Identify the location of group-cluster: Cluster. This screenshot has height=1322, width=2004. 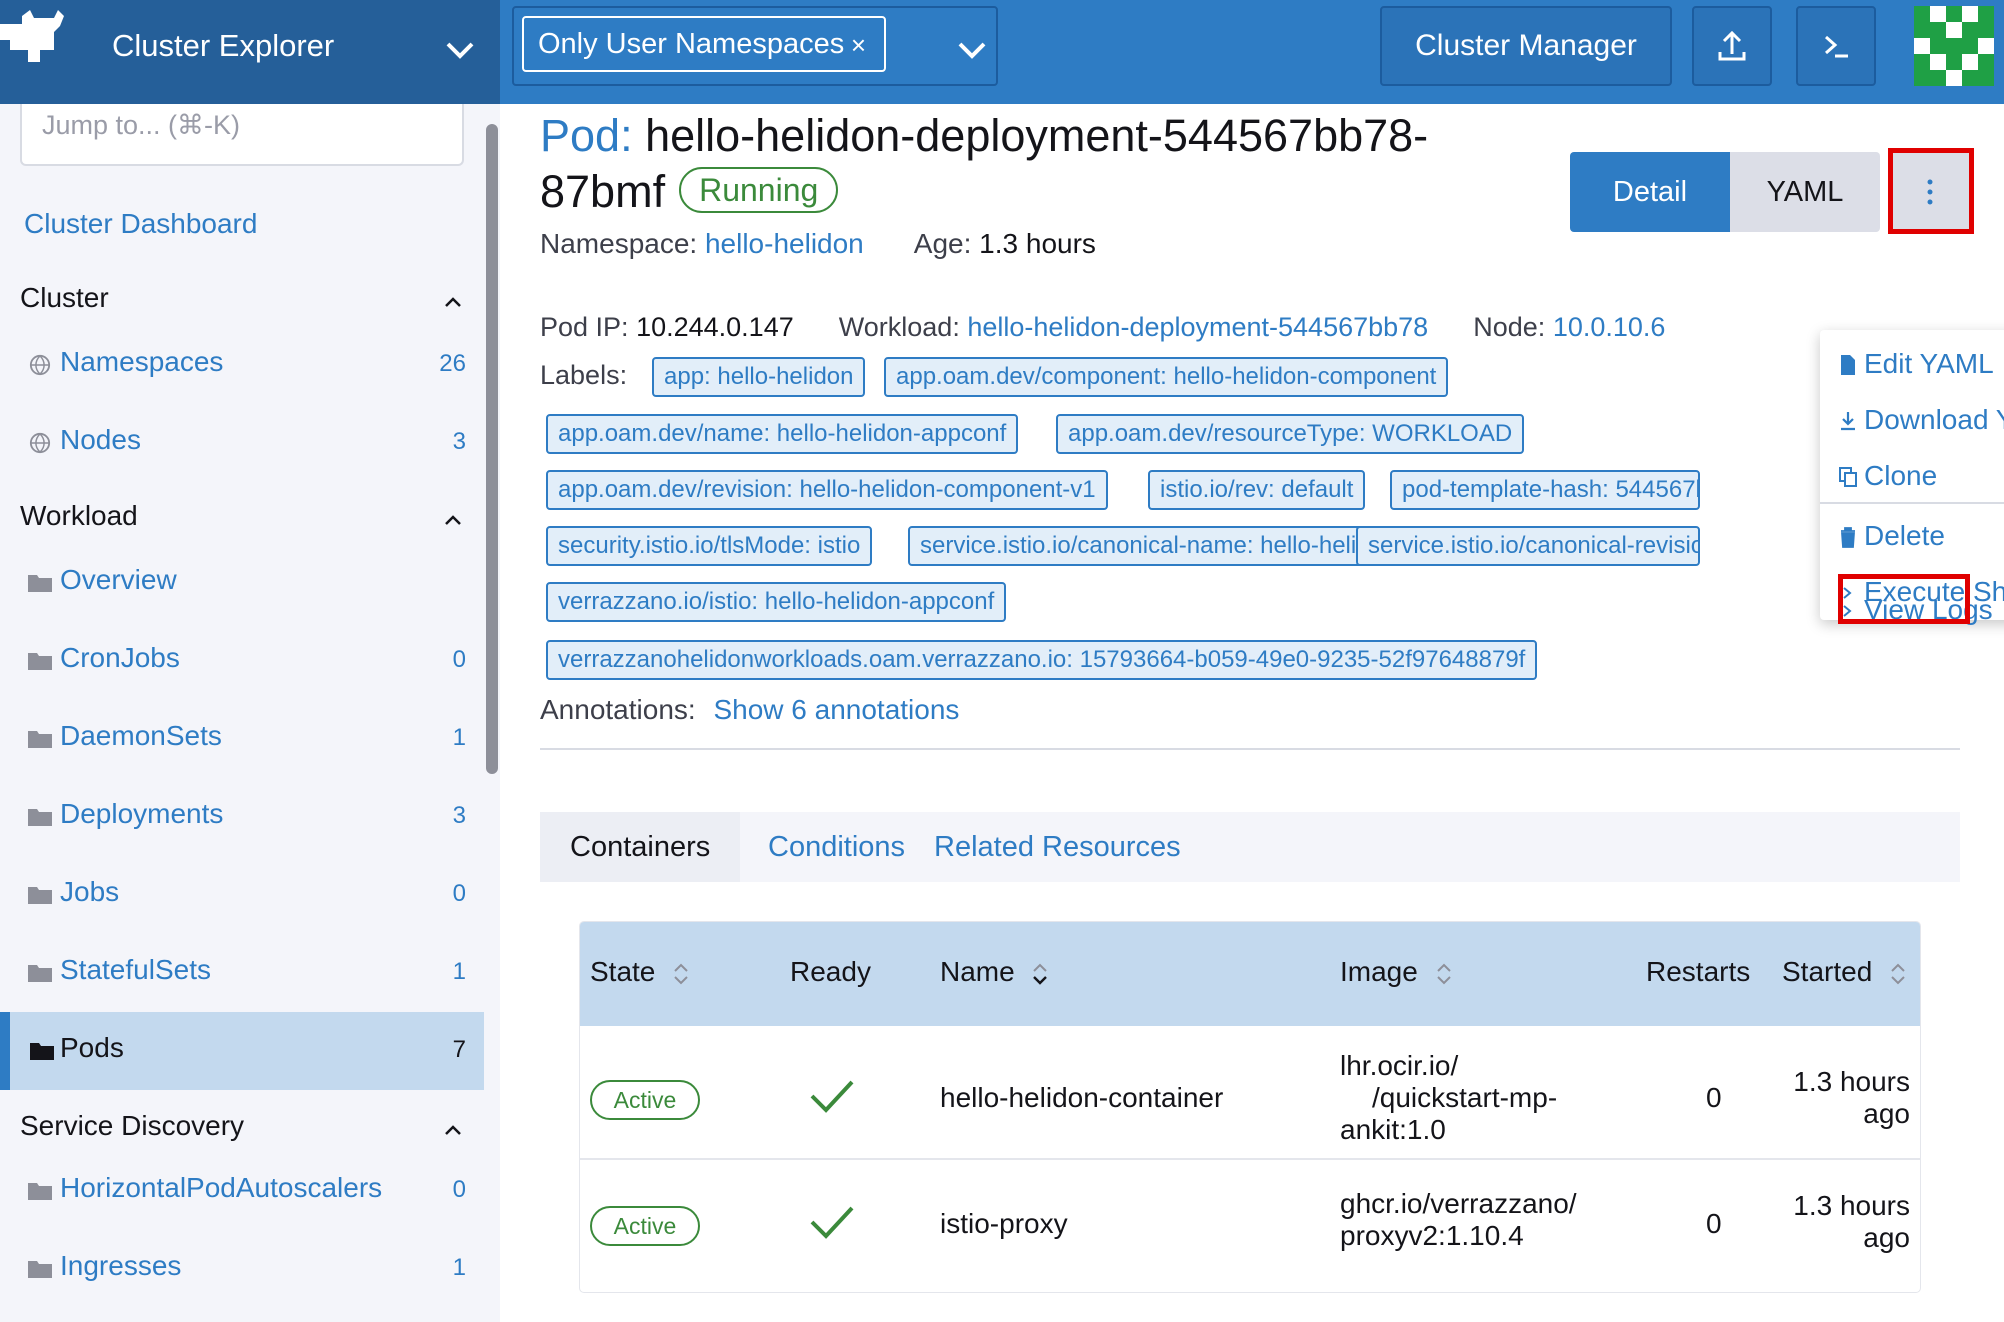
(64, 298).